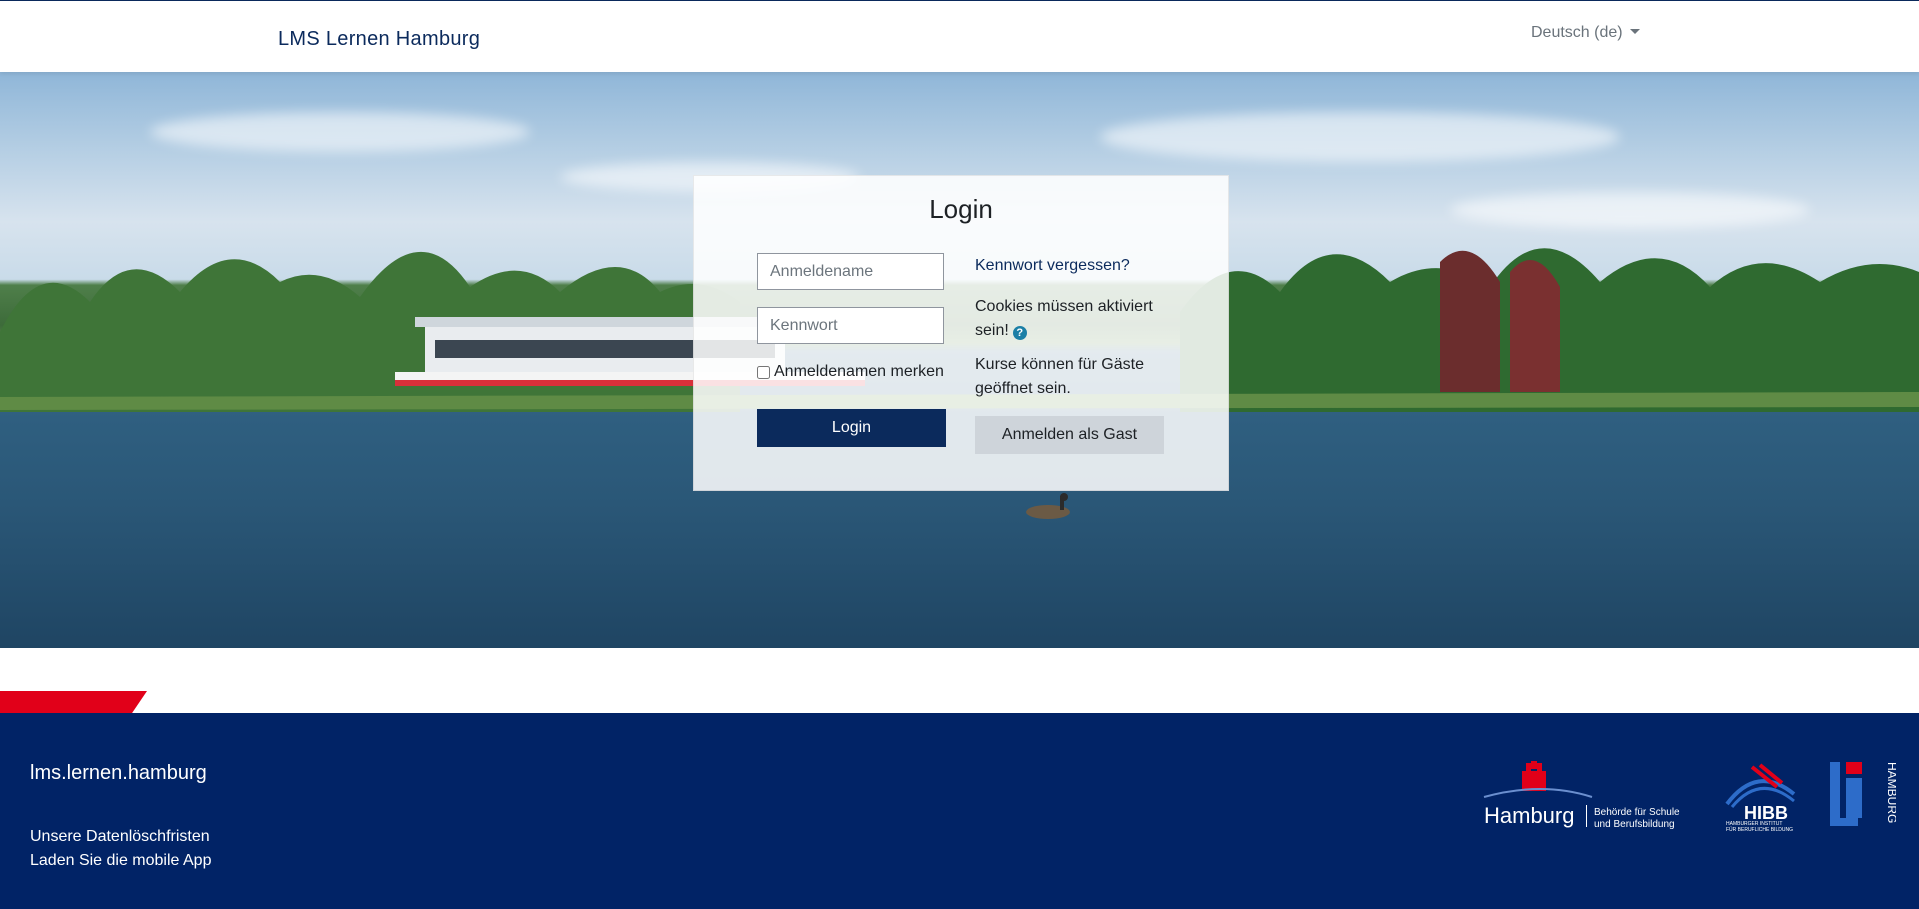  I want to click on svg-text: Behörde für Schule, so click(1637, 812).